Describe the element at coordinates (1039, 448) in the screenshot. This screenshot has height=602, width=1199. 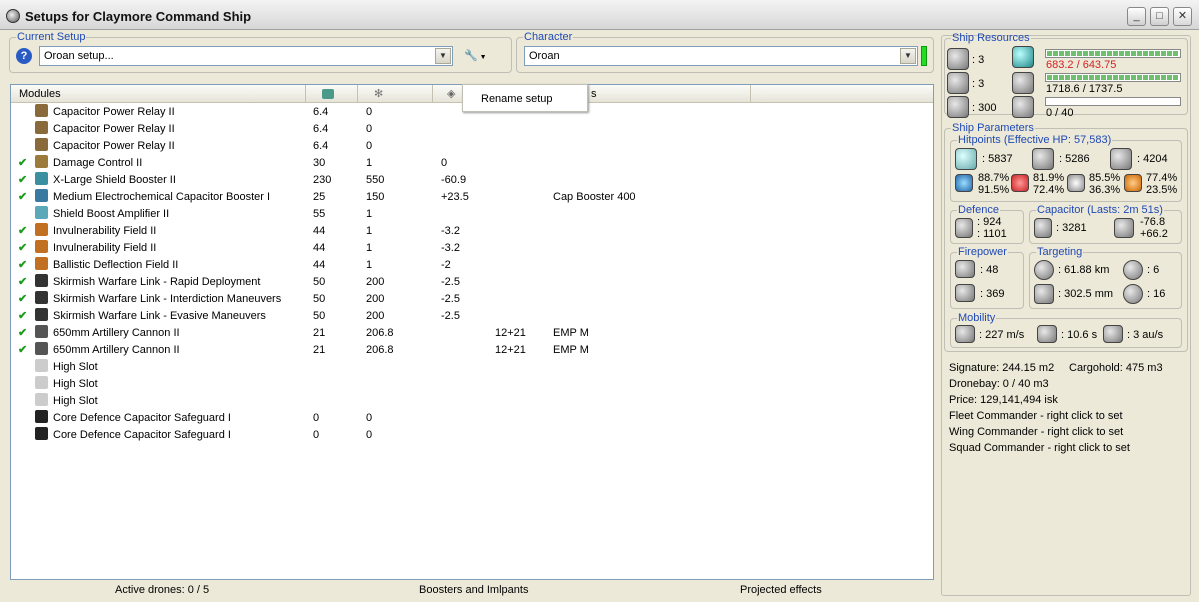
I see `squad-commander: Squad Commander - right click to set` at that location.